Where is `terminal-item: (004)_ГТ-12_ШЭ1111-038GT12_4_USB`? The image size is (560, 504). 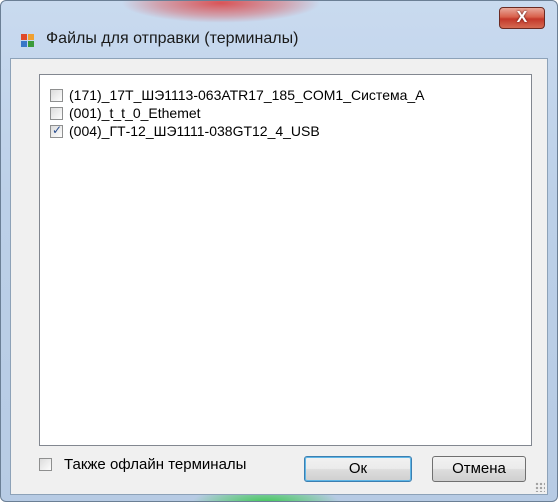
terminal-item: (004)_ГТ-12_ШЭ1111-038GT12_4_USB is located at coordinates (285, 131).